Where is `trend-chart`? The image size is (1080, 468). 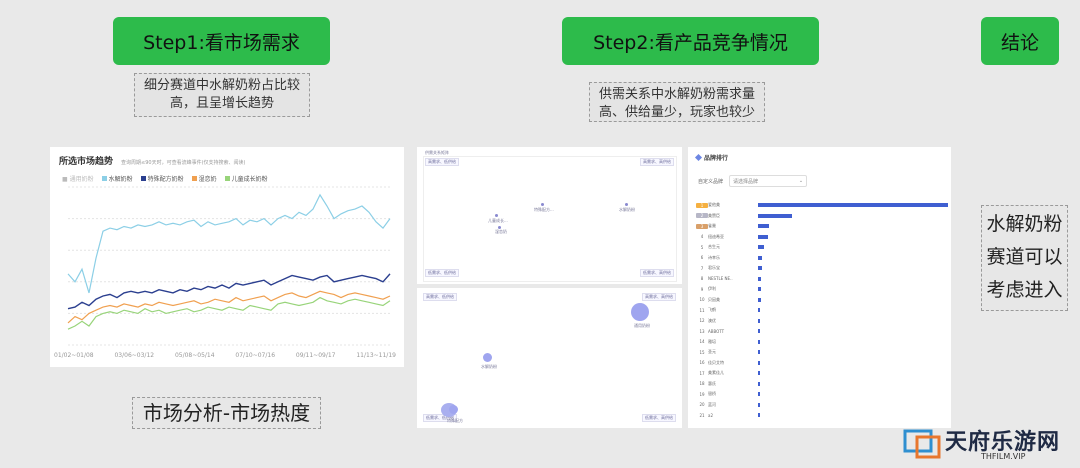 trend-chart is located at coordinates (229, 266).